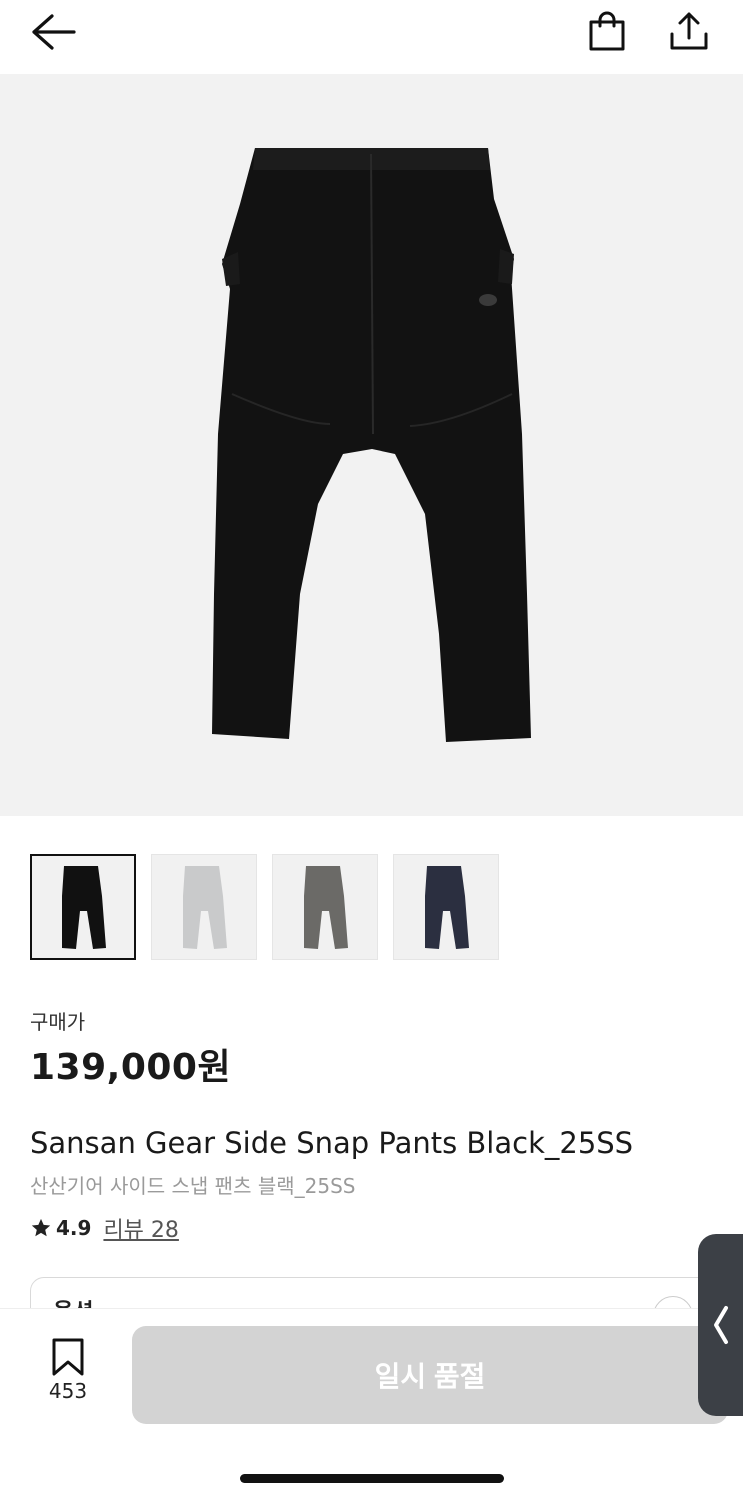 This screenshot has height=1500, width=743. Describe the element at coordinates (607, 31) in the screenshot. I see `shopping-bag-icon` at that location.